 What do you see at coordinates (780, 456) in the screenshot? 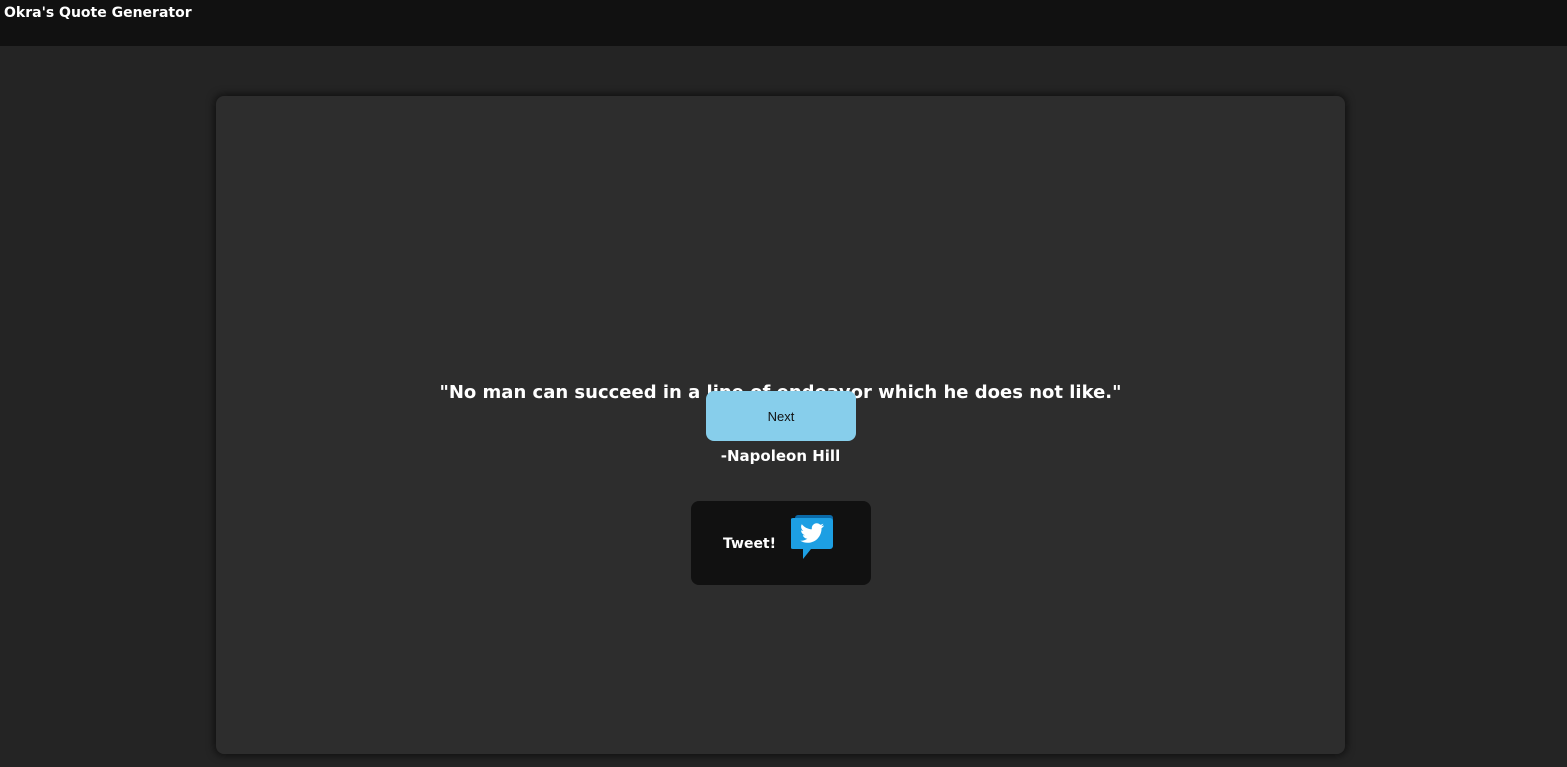
I see `quote-author: -Napoleon Hill` at bounding box center [780, 456].